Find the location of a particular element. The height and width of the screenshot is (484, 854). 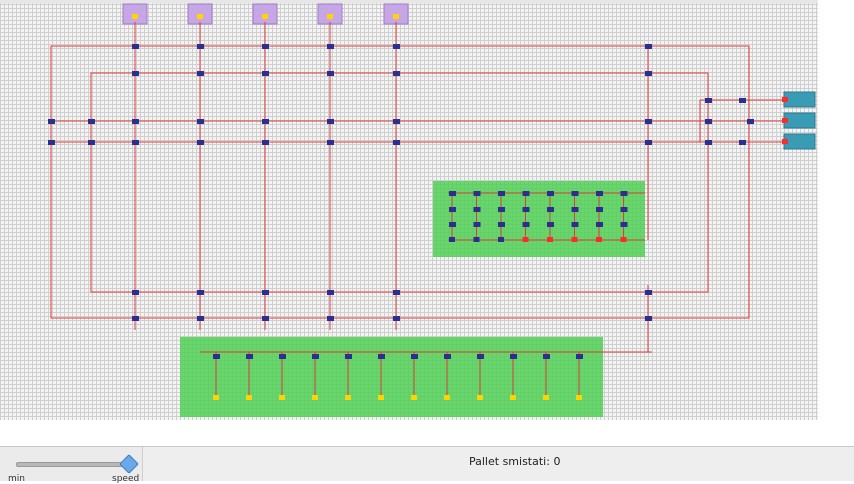

speed-slider-thumb is located at coordinates (129, 464).